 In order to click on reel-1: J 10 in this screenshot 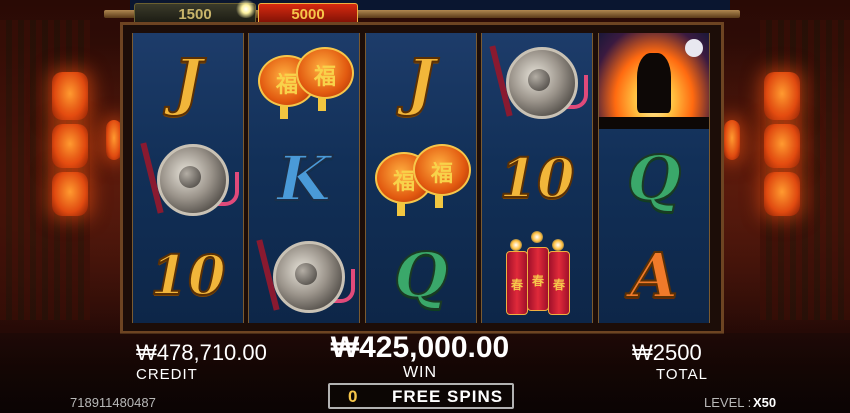, I will do `click(188, 178)`.